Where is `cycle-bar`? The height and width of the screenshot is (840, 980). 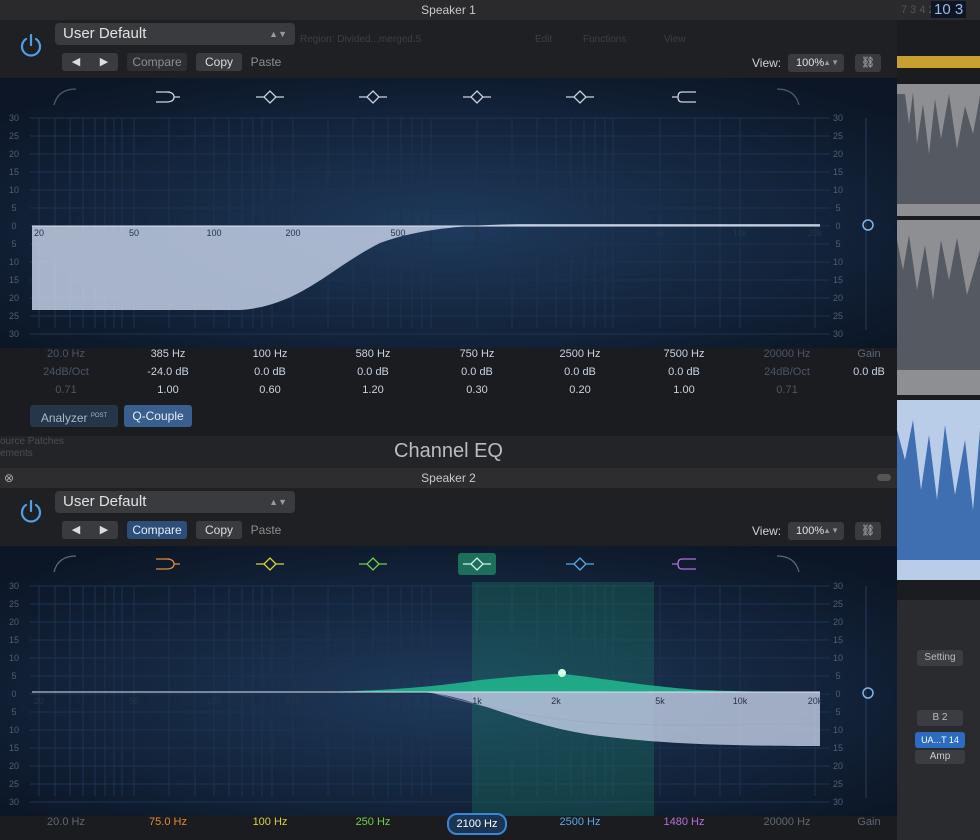
cycle-bar is located at coordinates (938, 62).